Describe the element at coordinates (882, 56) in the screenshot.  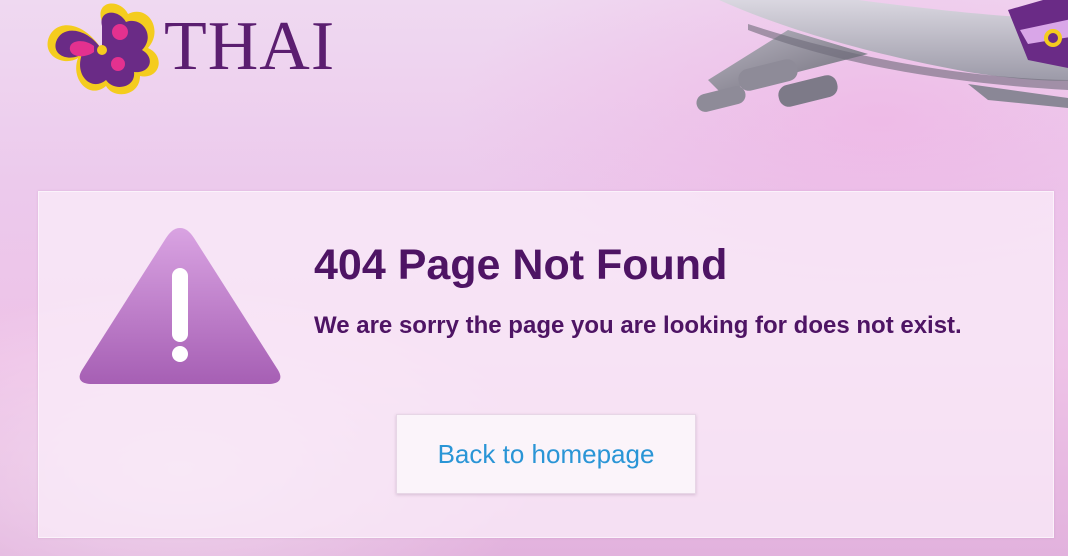
I see `airplane-image` at that location.